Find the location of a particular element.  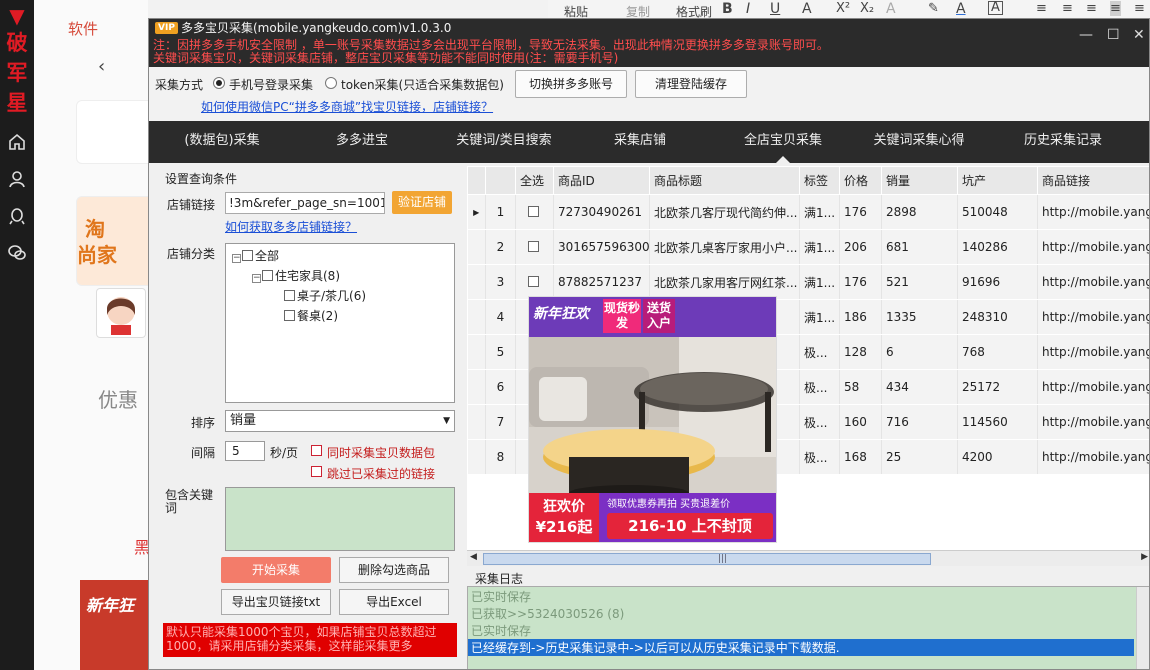

user-icon is located at coordinates (17, 180).